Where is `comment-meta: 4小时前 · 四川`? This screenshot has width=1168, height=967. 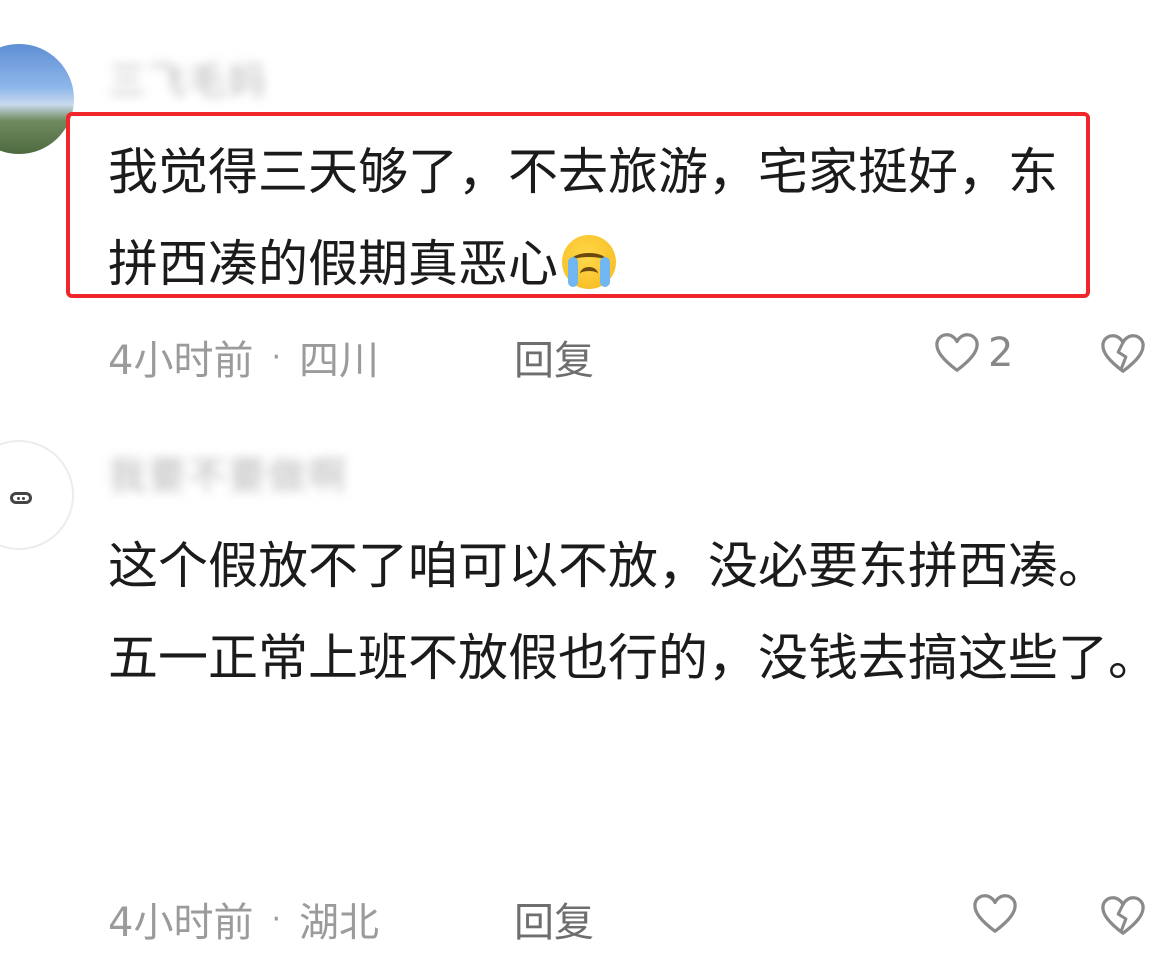
comment-meta: 4小时前 · 四川 is located at coordinates (243, 357).